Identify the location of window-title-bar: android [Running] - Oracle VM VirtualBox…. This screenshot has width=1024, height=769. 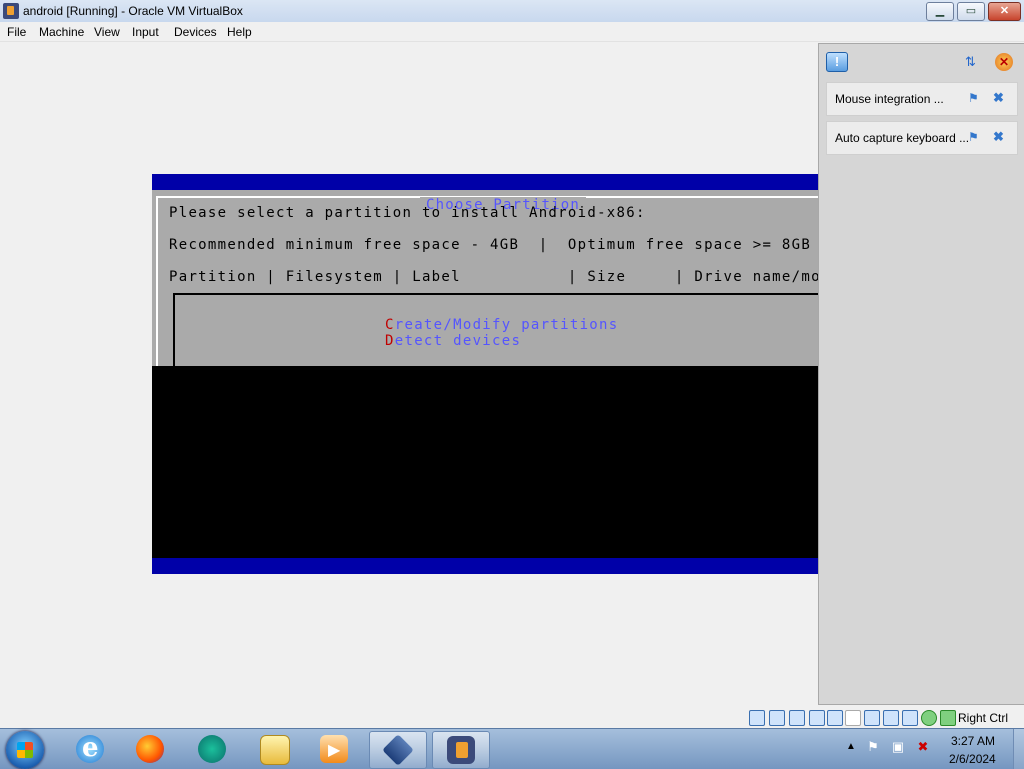
(512, 11).